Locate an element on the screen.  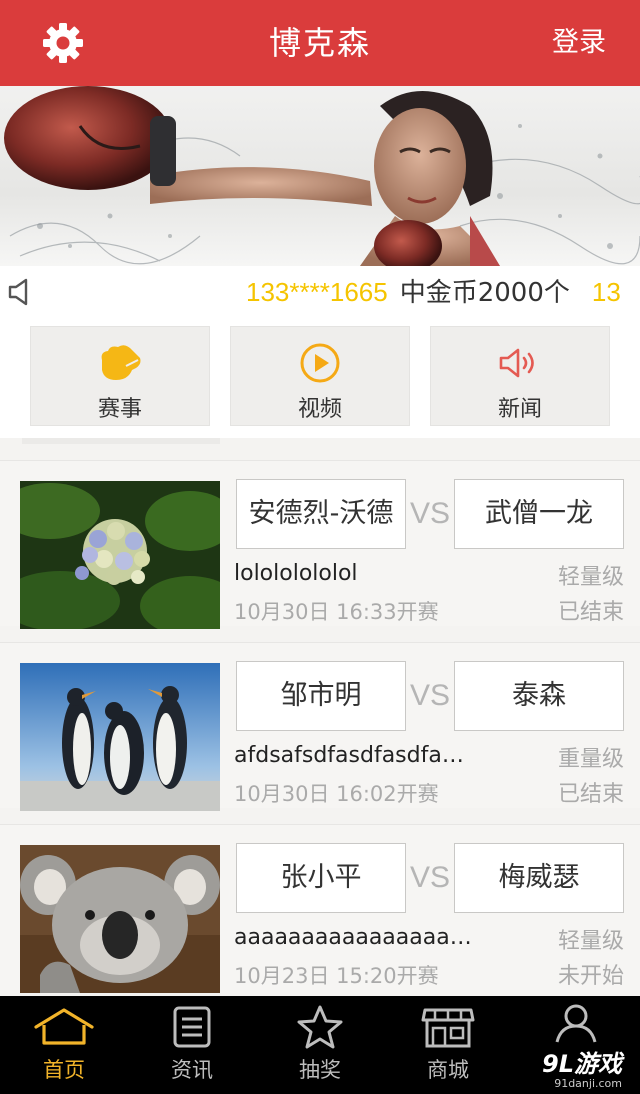
player-one: 邹市明 is located at coordinates (321, 696).